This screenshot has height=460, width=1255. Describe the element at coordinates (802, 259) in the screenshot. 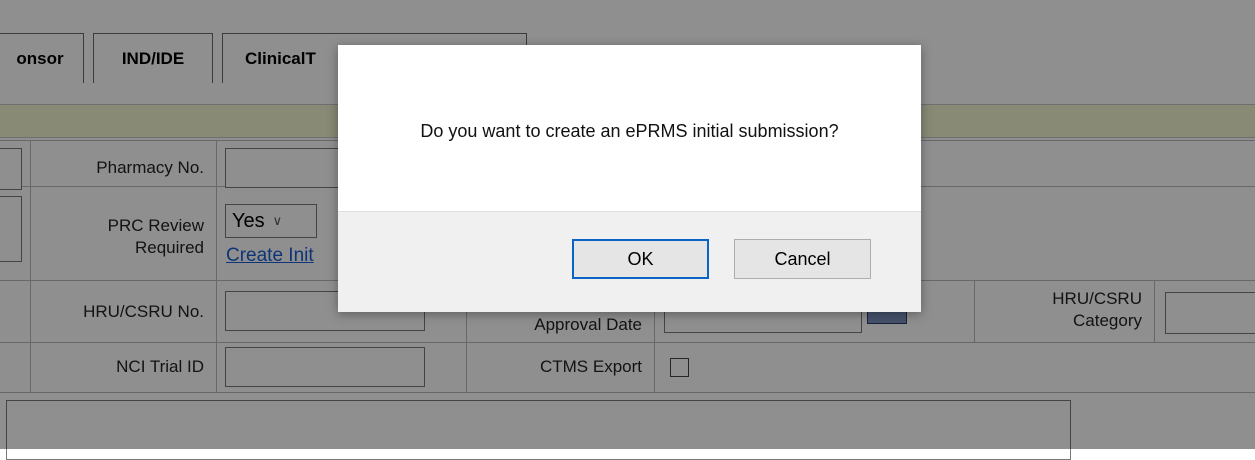

I see `cancel-button: Cancel` at that location.